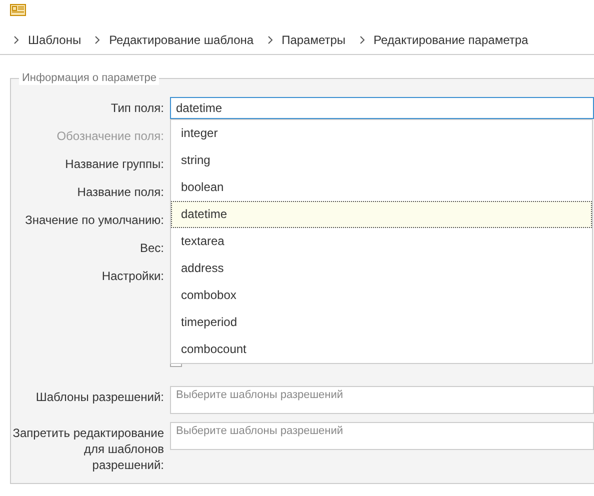  I want to click on field-label: Настройки:, so click(132, 276).